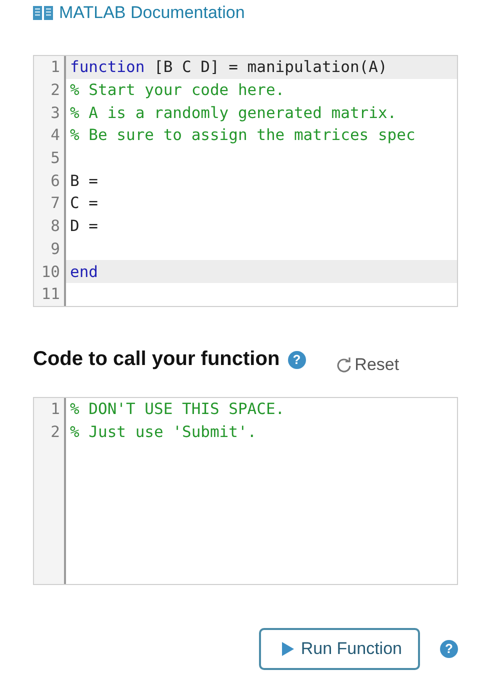  Describe the element at coordinates (50, 294) in the screenshot. I see `line-number: 11` at that location.